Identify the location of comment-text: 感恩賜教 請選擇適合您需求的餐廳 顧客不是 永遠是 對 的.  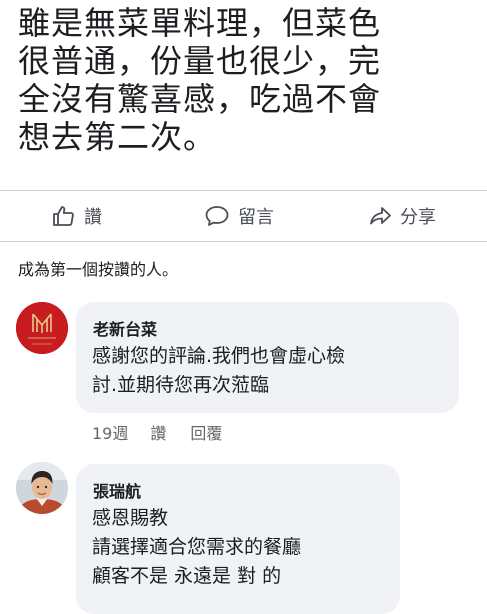
(196, 547).